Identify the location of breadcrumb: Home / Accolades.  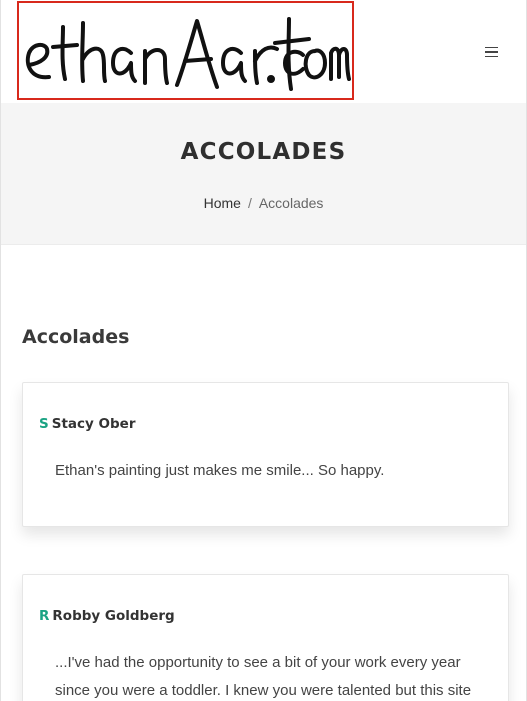
(263, 203).